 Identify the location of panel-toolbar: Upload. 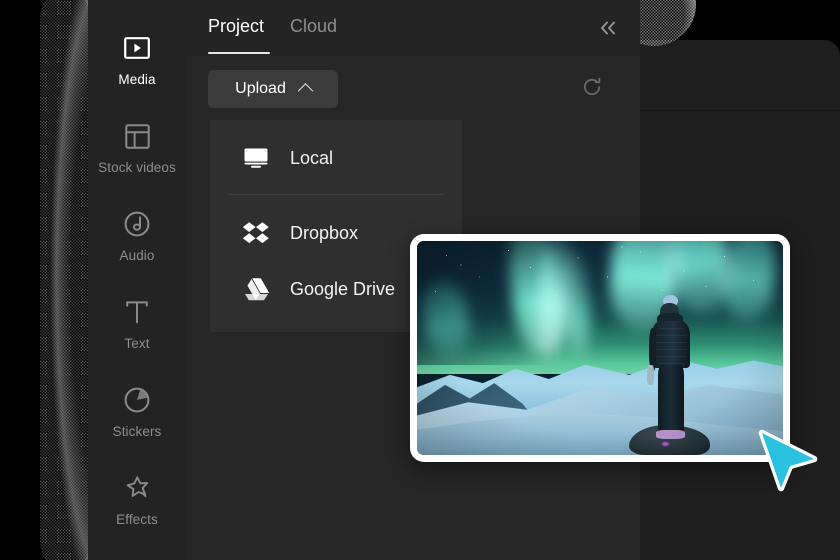
(413, 89).